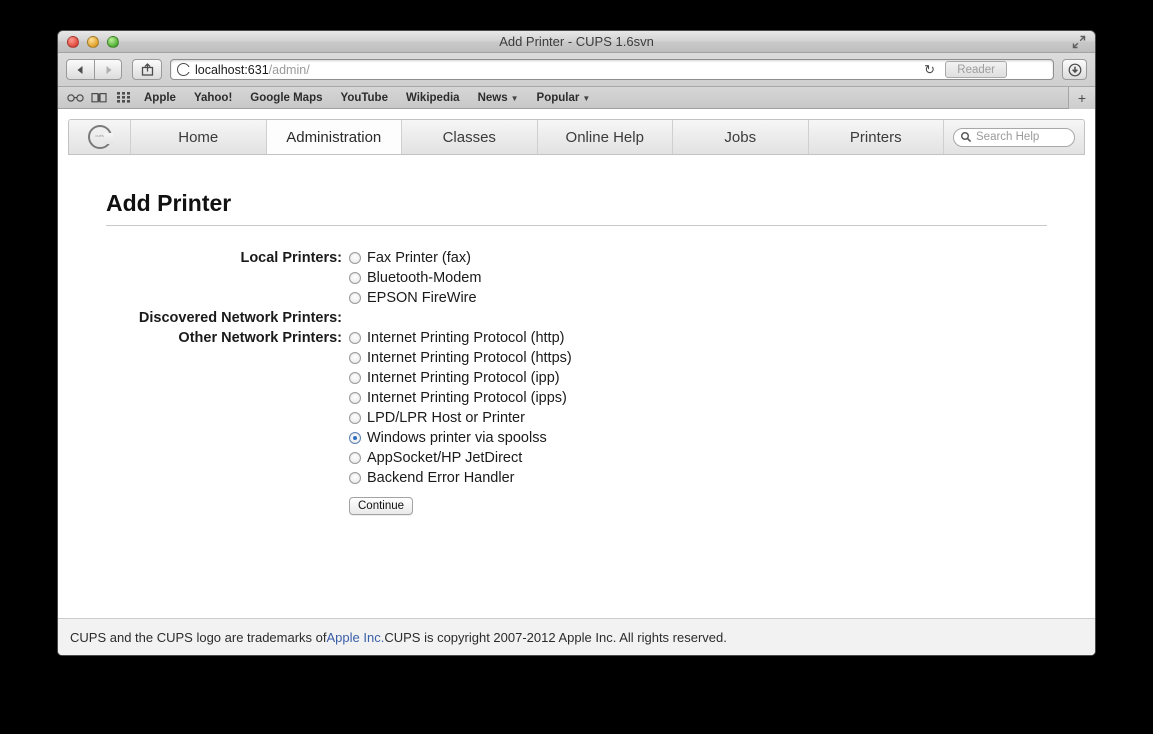  Describe the element at coordinates (1074, 69) in the screenshot. I see `downloads-icon` at that location.